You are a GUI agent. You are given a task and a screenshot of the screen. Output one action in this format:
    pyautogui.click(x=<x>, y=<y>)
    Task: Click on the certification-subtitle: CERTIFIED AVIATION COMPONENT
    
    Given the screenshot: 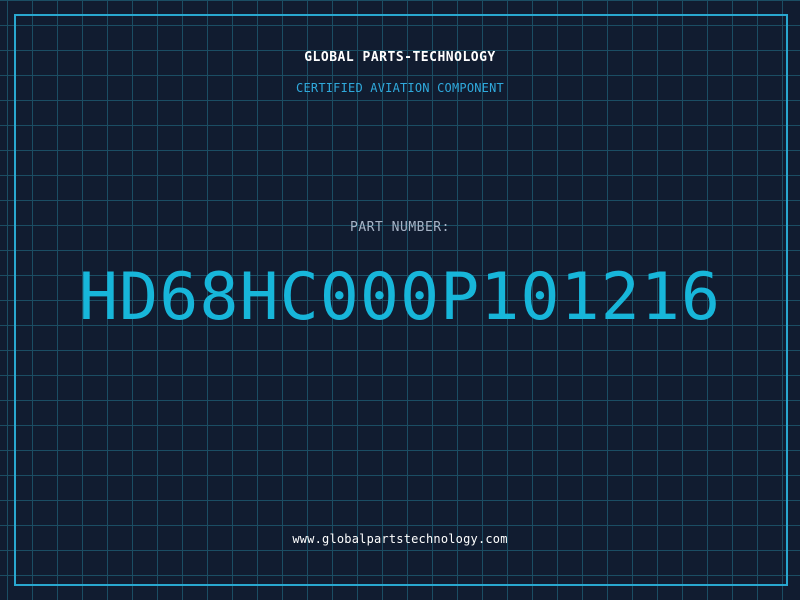 What is the action you would take?
    pyautogui.click(x=400, y=88)
    